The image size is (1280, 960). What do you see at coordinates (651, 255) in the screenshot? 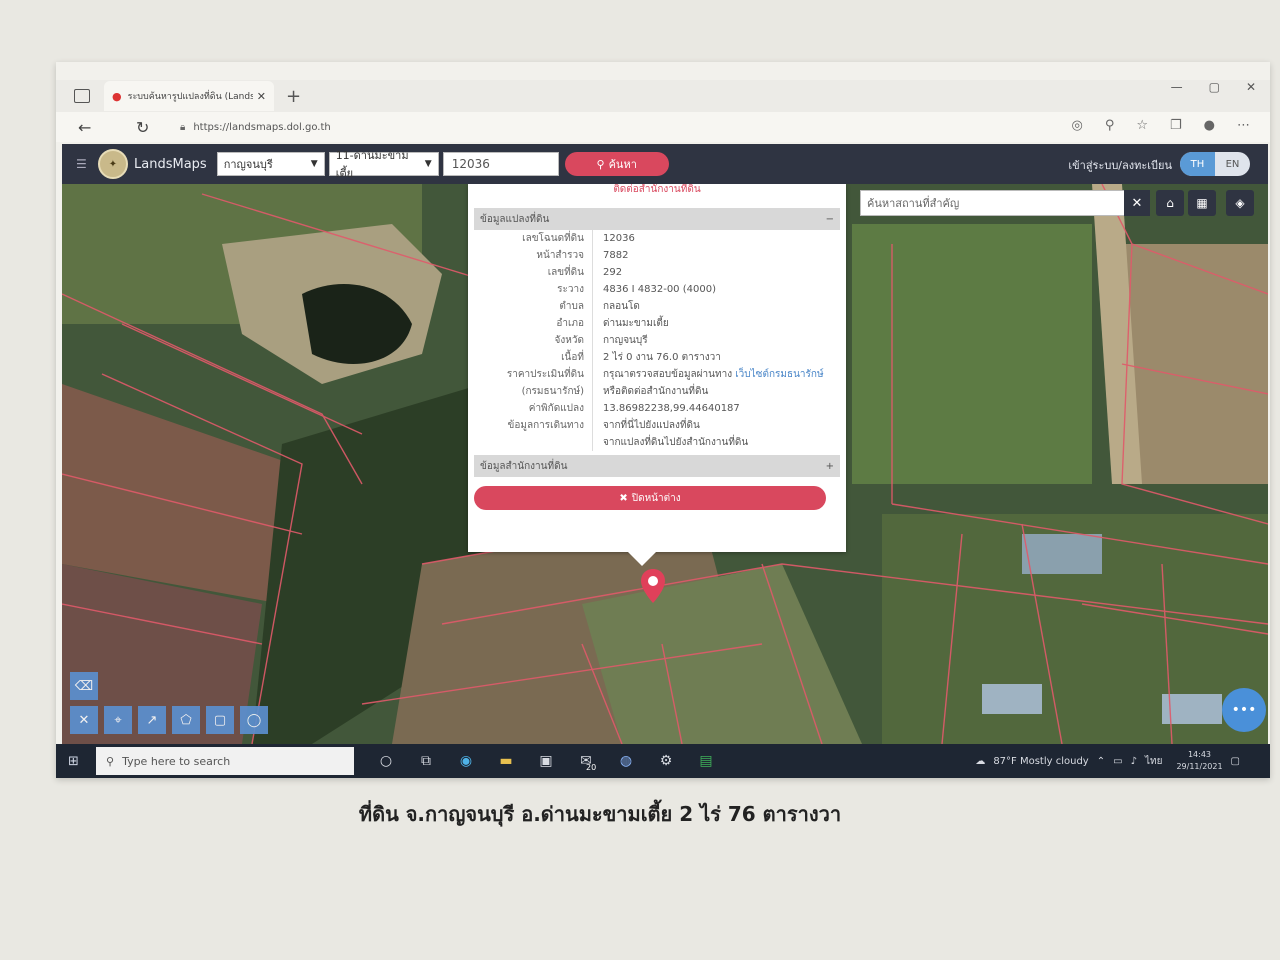
I see `table-row: หน้าสำรวจ 7882` at bounding box center [651, 255].